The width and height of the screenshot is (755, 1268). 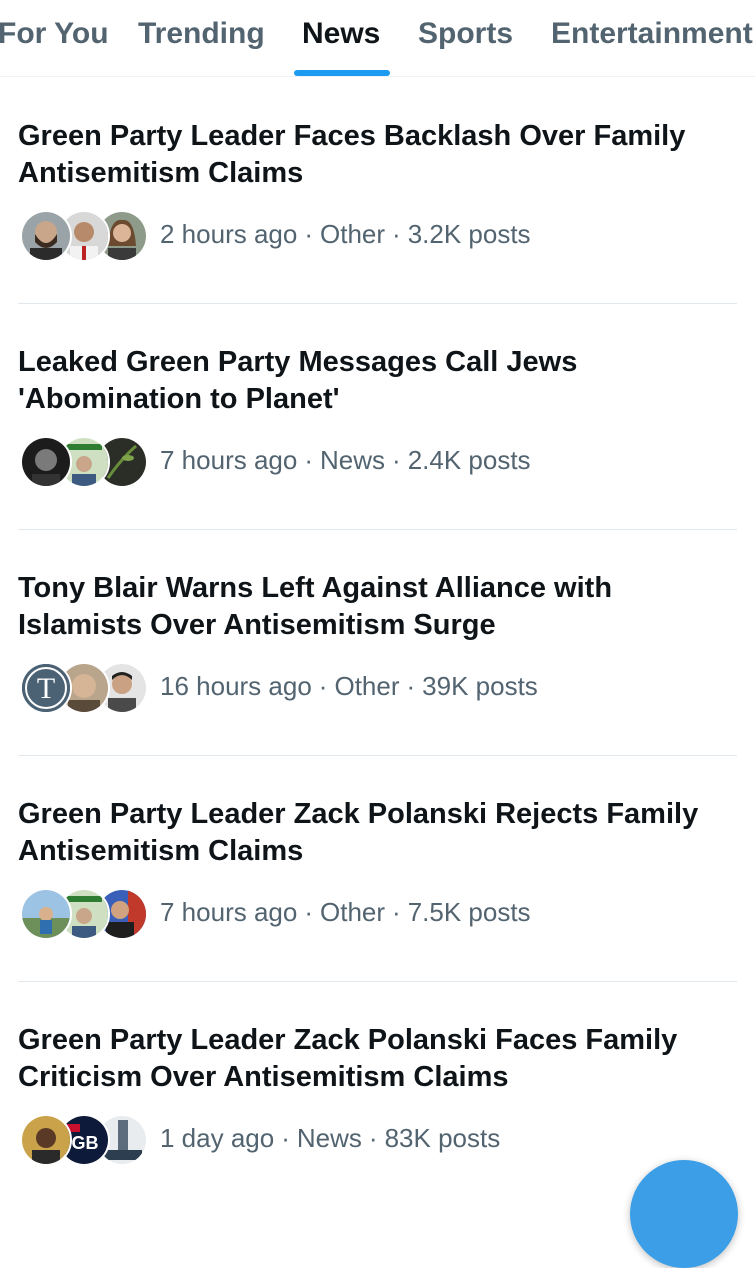 I want to click on tab-sports: Sports, so click(x=465, y=34).